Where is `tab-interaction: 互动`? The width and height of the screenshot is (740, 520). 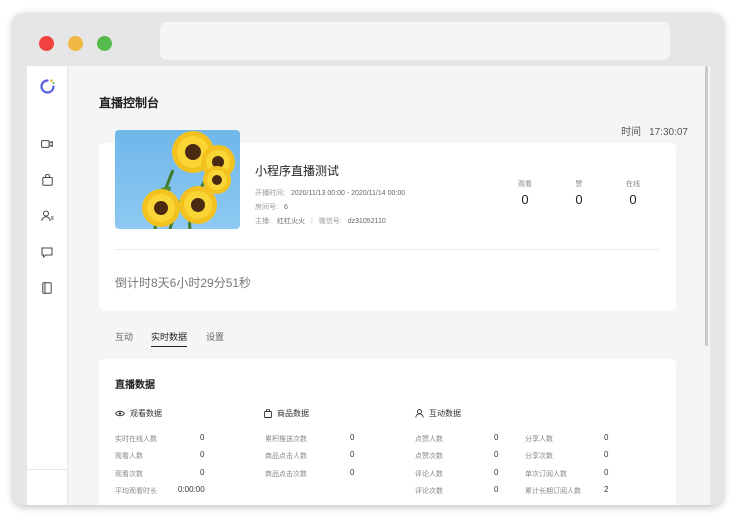
tab-interaction: 互动 is located at coordinates (124, 336).